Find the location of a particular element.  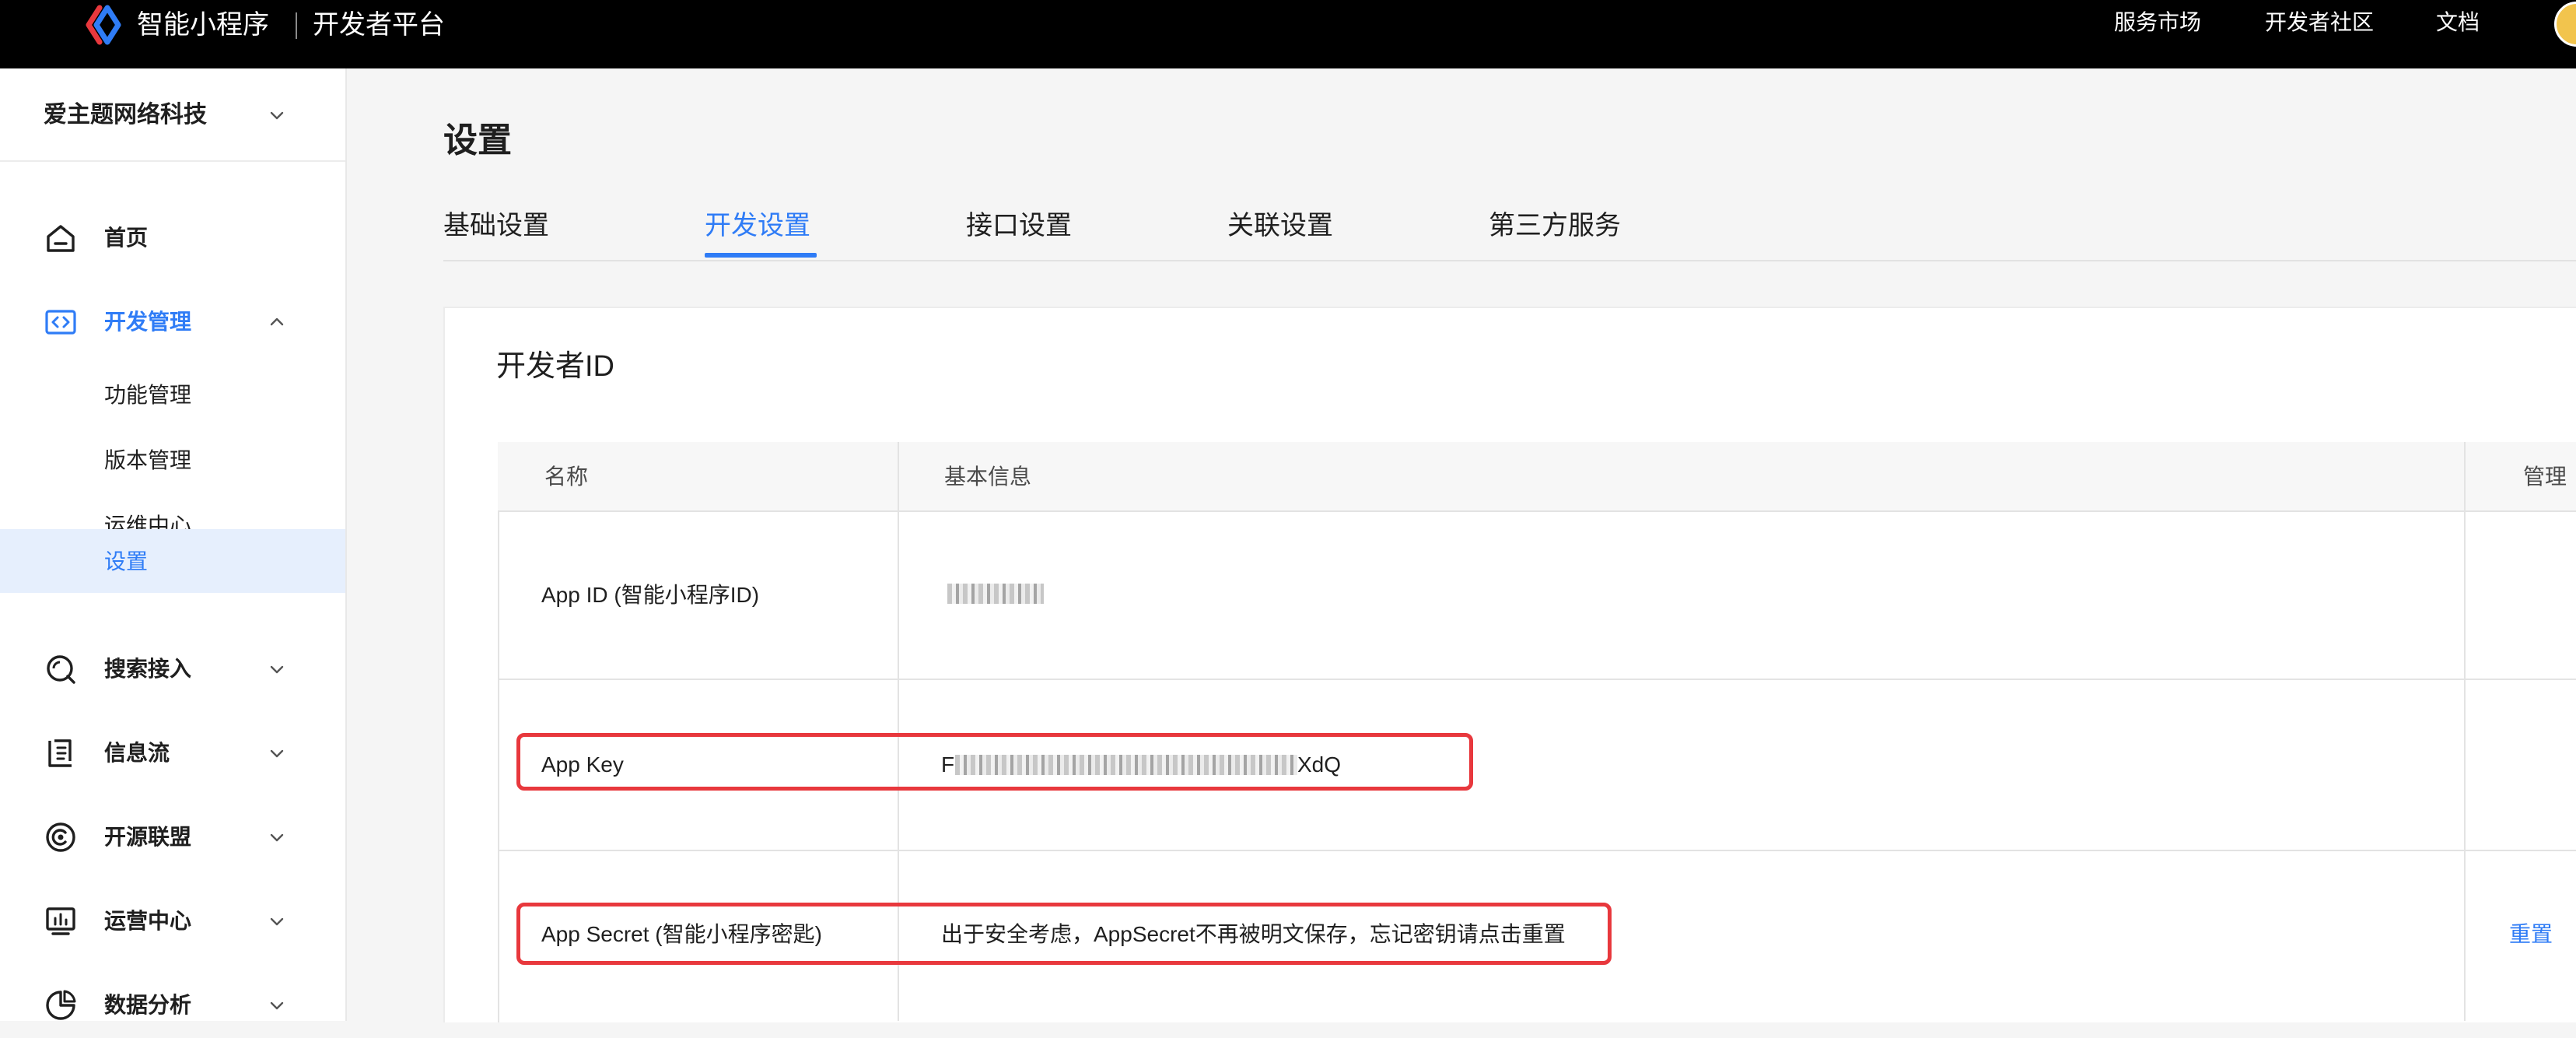

org-switcher: 爱主题网络科技 is located at coordinates (173, 115).